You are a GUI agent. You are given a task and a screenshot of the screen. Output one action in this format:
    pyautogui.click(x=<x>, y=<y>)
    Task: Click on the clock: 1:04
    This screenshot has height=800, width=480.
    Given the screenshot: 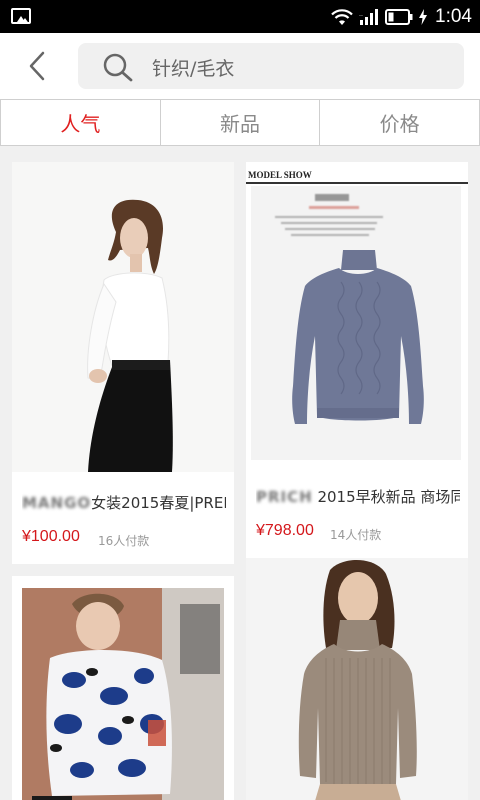 What is the action you would take?
    pyautogui.click(x=453, y=16)
    